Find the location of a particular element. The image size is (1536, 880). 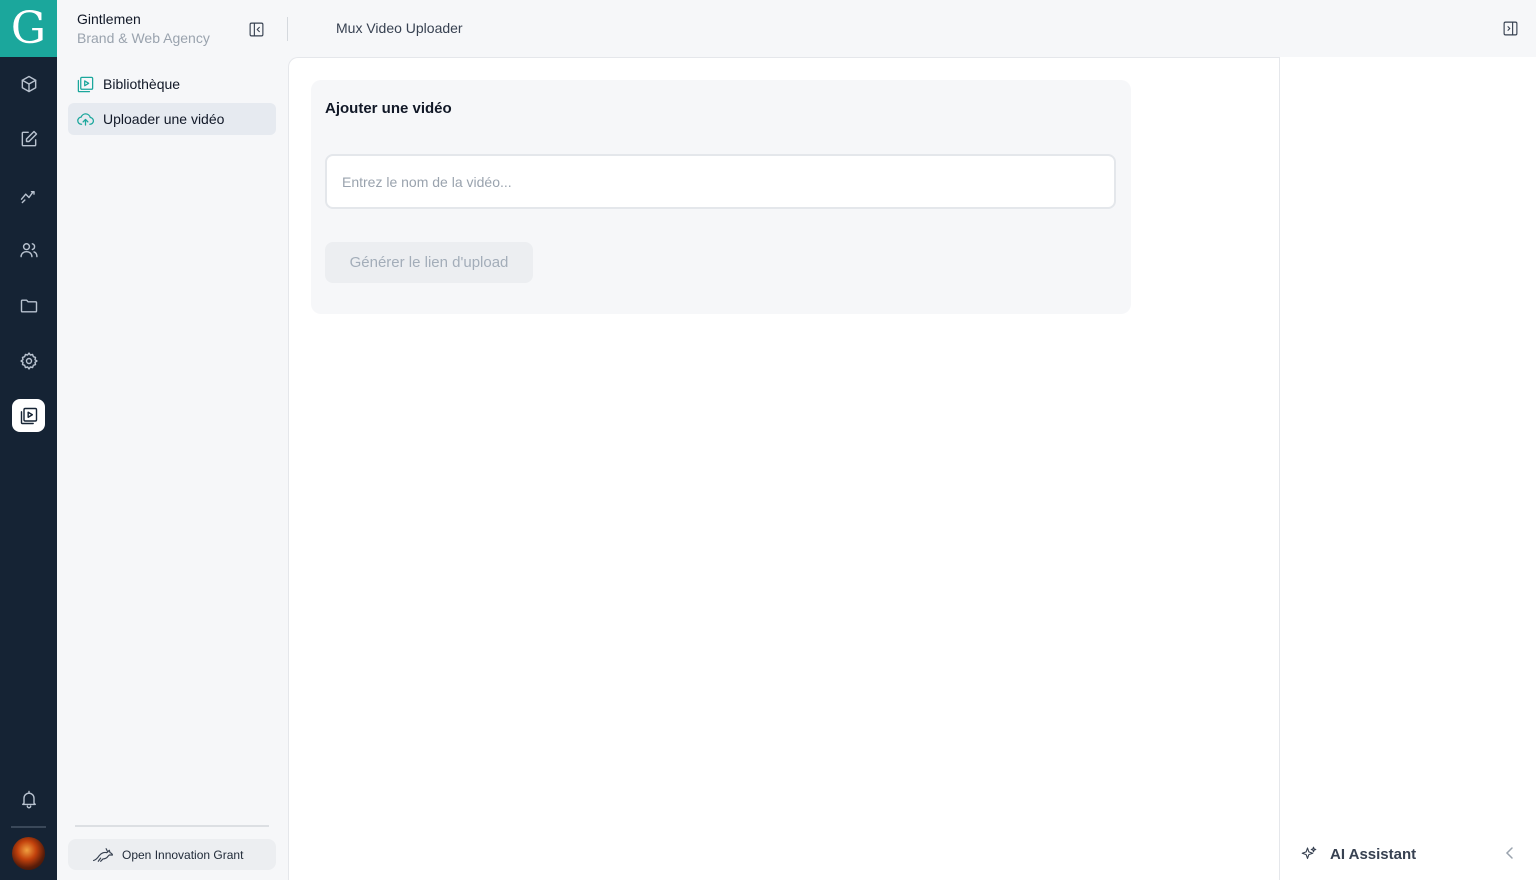

open-innovation-grant-button: Open Innovation Grant is located at coordinates (172, 854).